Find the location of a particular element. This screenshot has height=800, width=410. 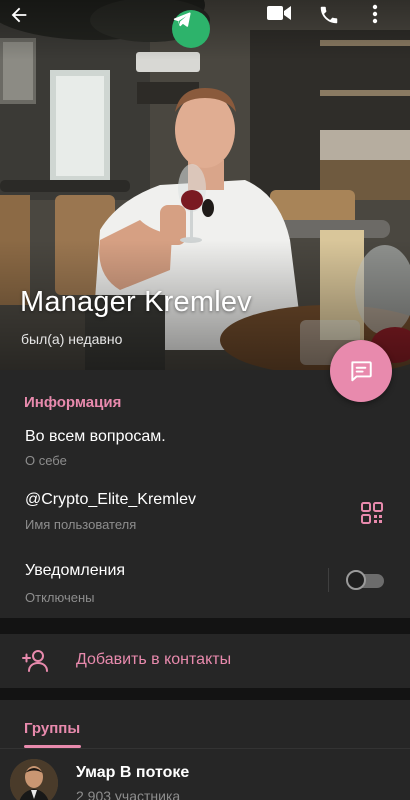

qr-code-button is located at coordinates (372, 513).